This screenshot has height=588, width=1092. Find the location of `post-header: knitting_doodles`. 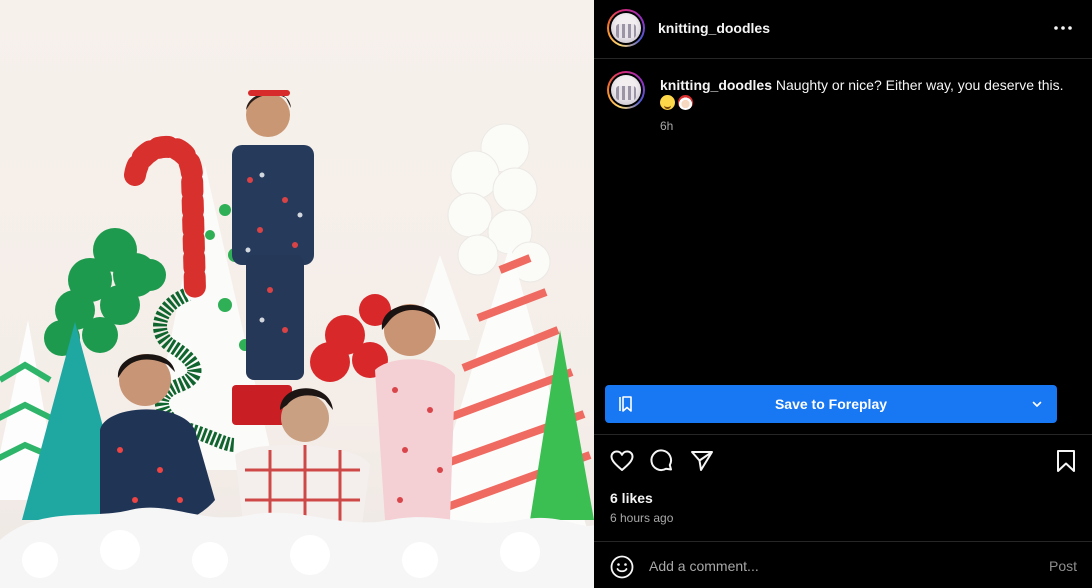

post-header: knitting_doodles is located at coordinates (843, 29).